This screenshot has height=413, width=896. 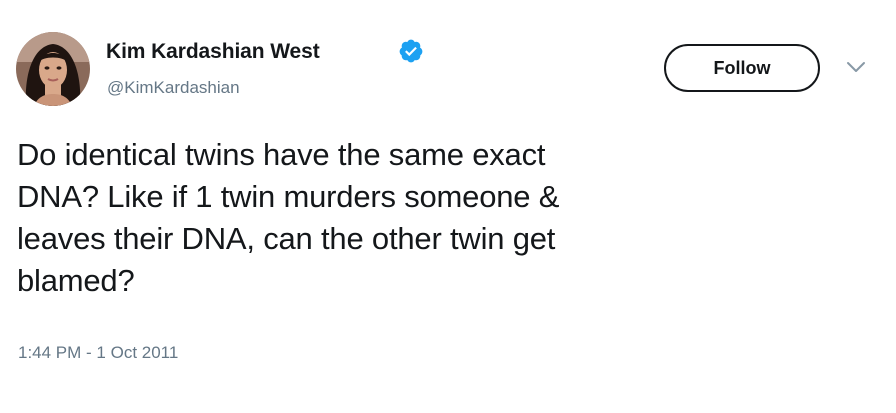 I want to click on verified-badge-icon, so click(x=411, y=51).